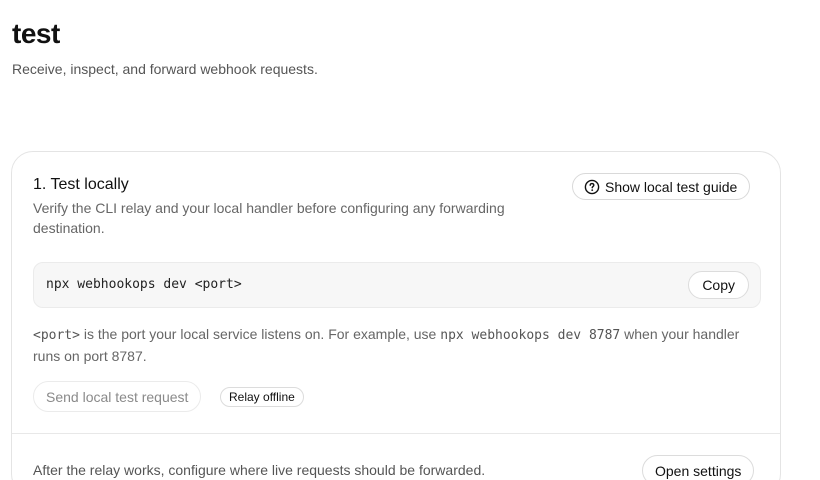 The height and width of the screenshot is (480, 820). I want to click on section-divider, so click(396, 433).